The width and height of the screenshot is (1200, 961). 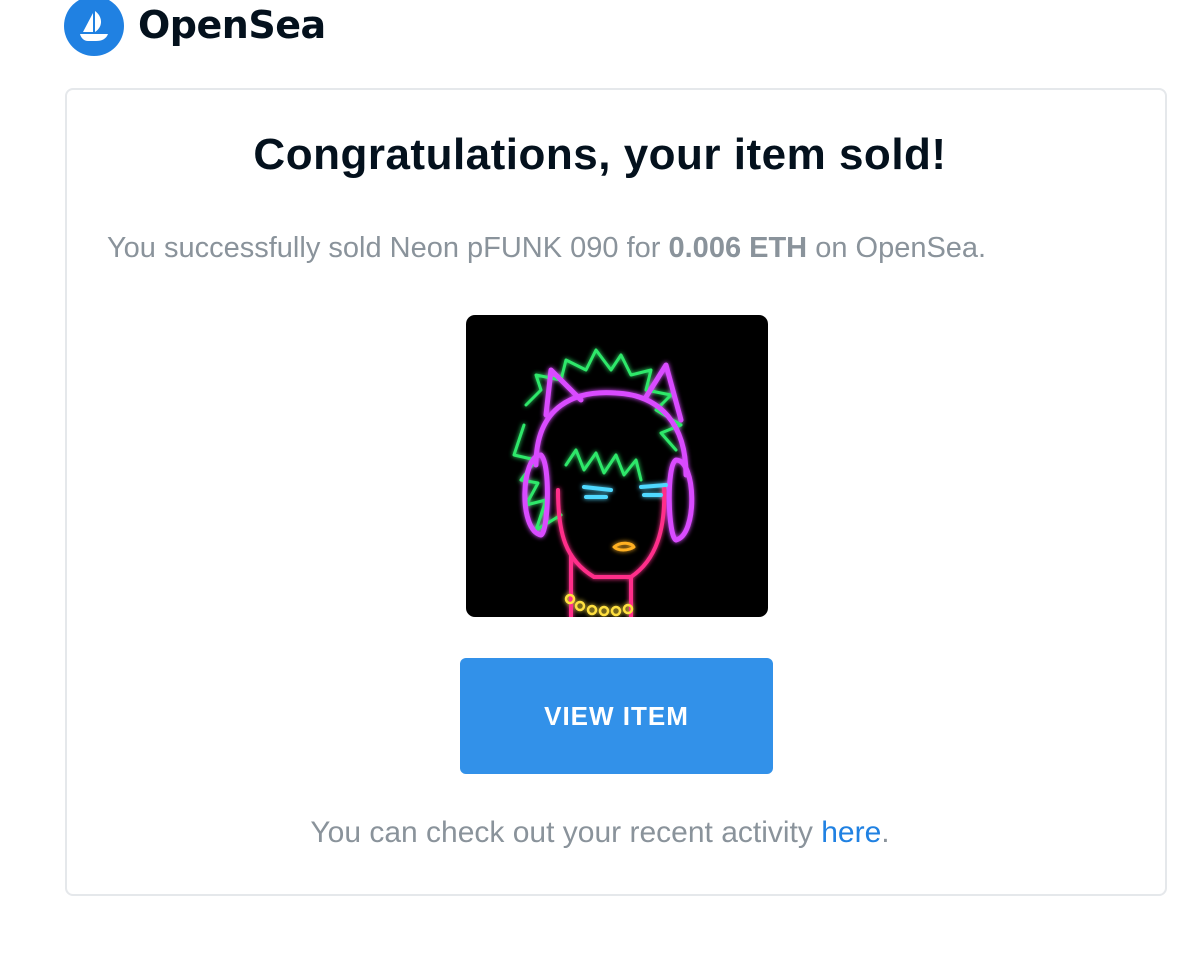 What do you see at coordinates (616, 716) in the screenshot?
I see `view-item-button: VIEW ITEM` at bounding box center [616, 716].